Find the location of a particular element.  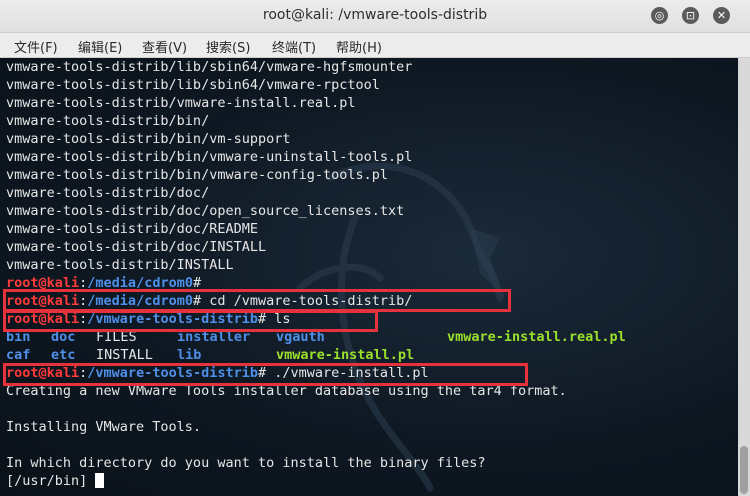

ls-entry: etc is located at coordinates (63, 355).